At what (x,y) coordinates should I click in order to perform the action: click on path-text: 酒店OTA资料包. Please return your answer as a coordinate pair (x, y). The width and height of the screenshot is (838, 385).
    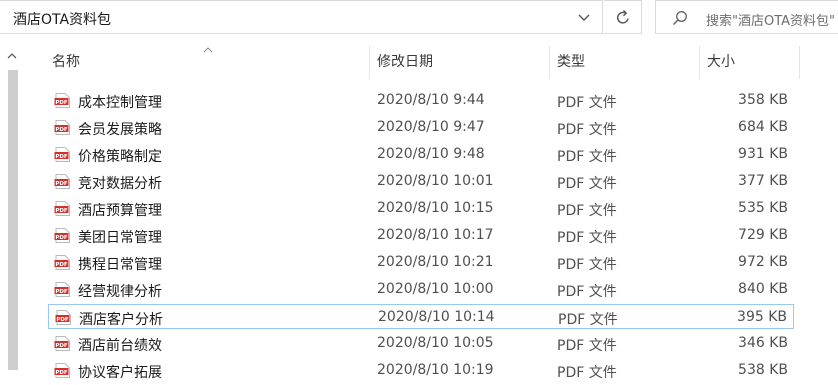
    Looking at the image, I should click on (62, 19).